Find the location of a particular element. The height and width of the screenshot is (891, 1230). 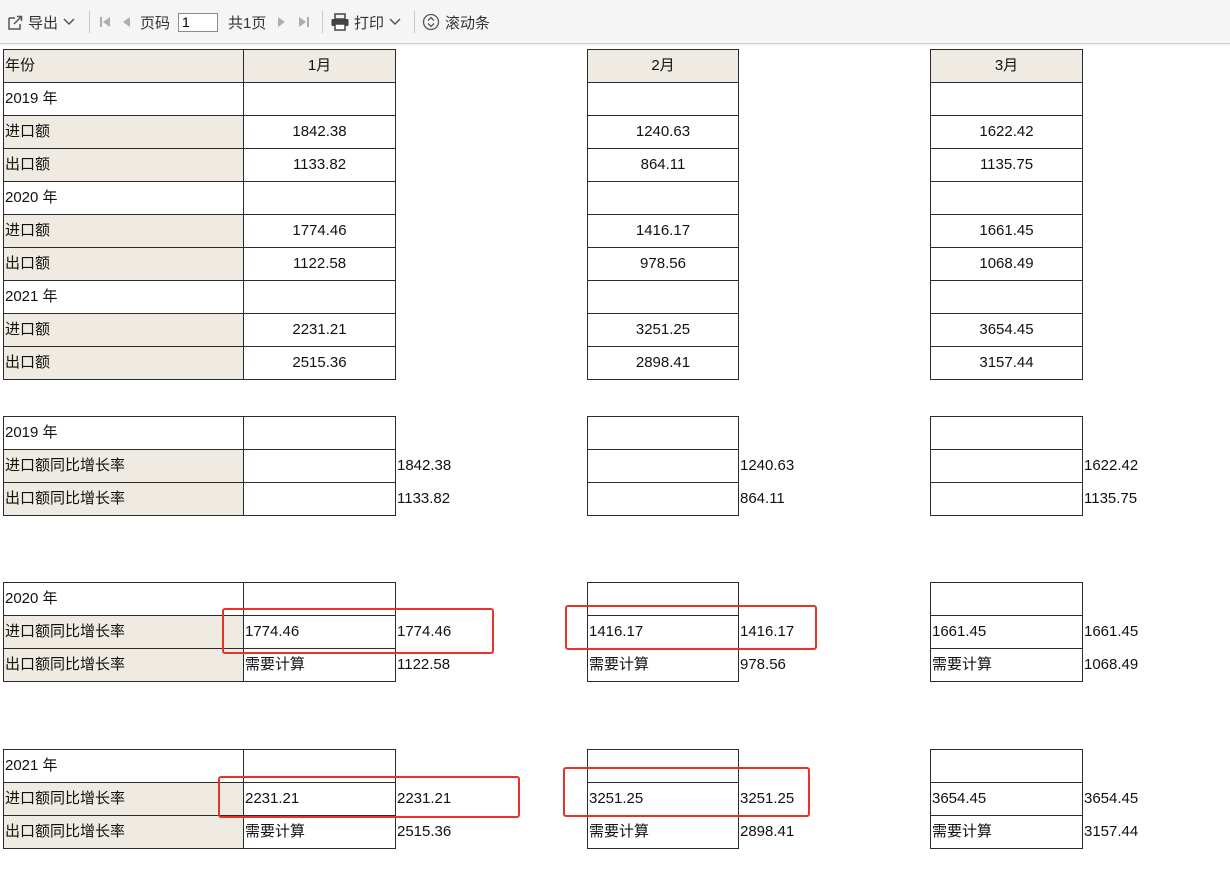

growth-value-cell: 1661.45 is located at coordinates (1006, 632).